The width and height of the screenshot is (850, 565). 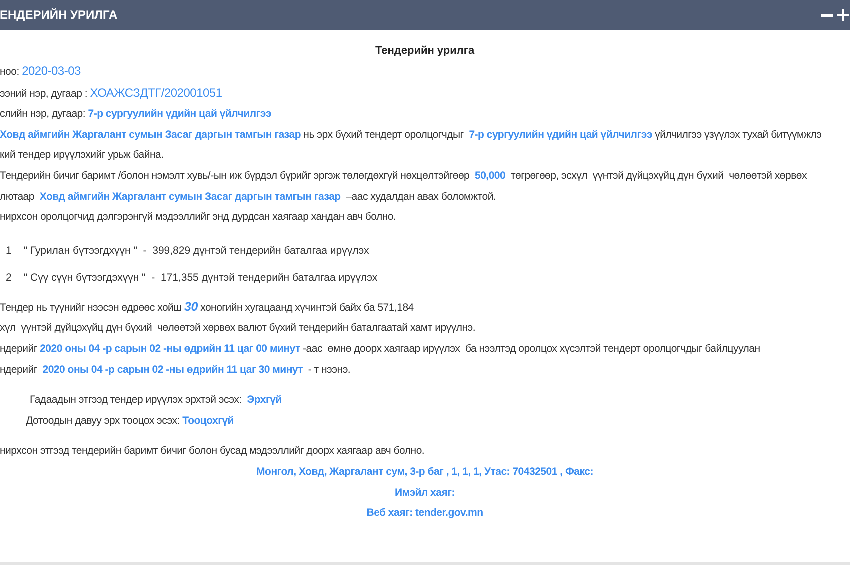 I want to click on paragraph: хүл үүнтэй дүйцэхүйц дүн бүхий чөлөөтэй хөрвөх валют бүхий тендерийн баталгаатай хамт ирүүлнэ., so click(x=238, y=328).